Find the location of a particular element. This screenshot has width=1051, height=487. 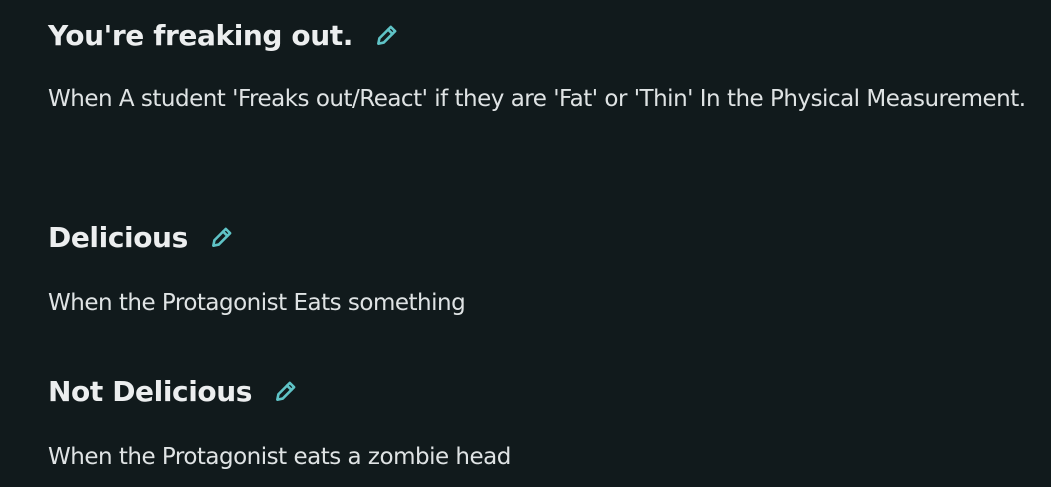

entry-header: Not Delicious is located at coordinates (538, 391).